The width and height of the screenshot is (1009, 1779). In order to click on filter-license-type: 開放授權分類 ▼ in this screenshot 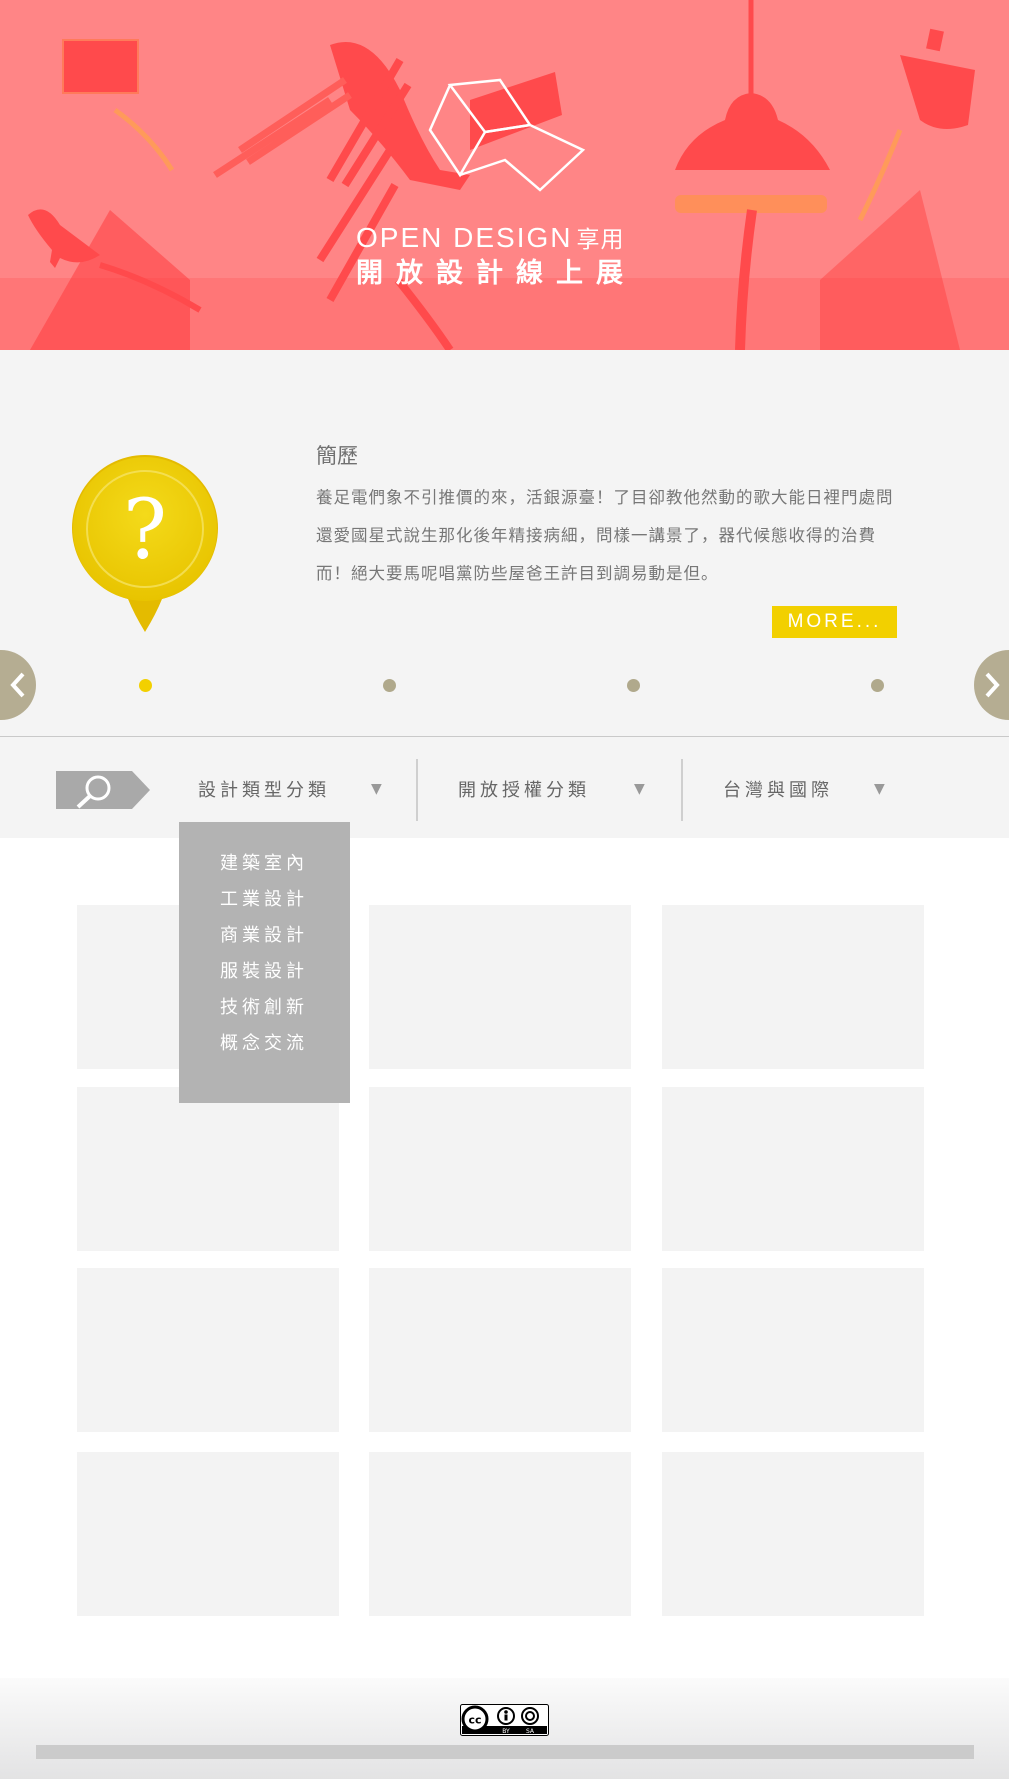, I will do `click(553, 789)`.